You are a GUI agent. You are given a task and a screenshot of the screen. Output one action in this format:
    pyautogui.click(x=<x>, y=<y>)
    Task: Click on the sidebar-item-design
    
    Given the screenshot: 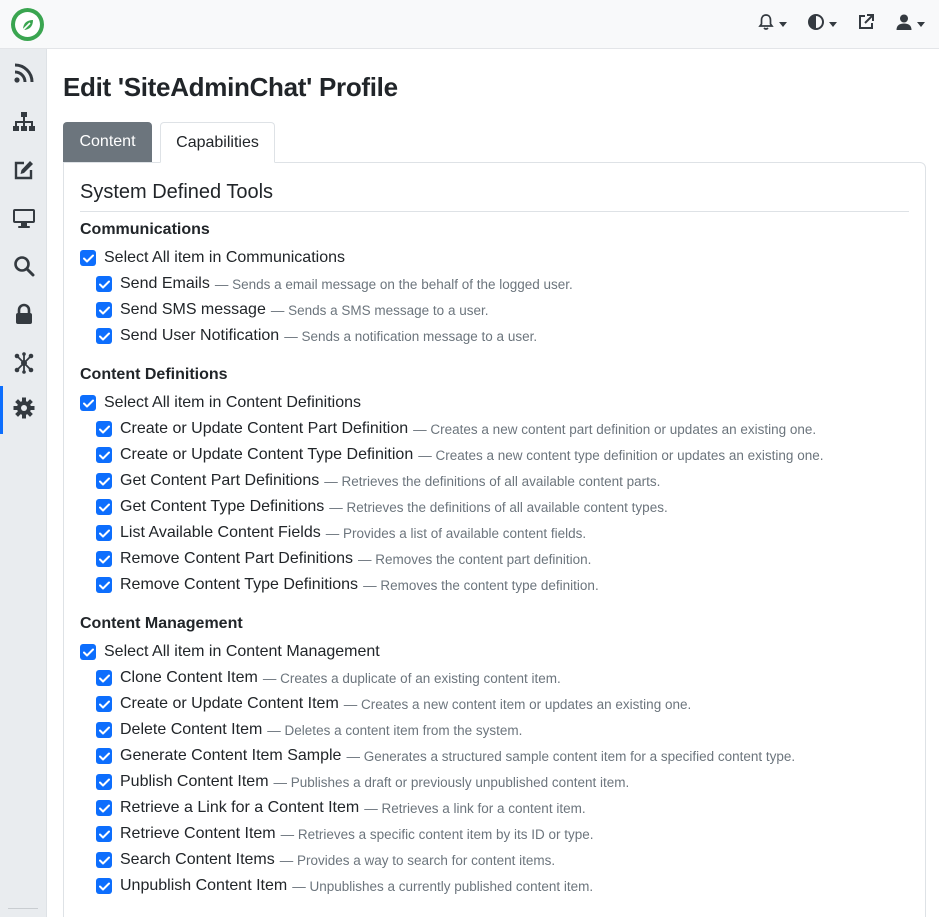 What is the action you would take?
    pyautogui.click(x=23, y=220)
    